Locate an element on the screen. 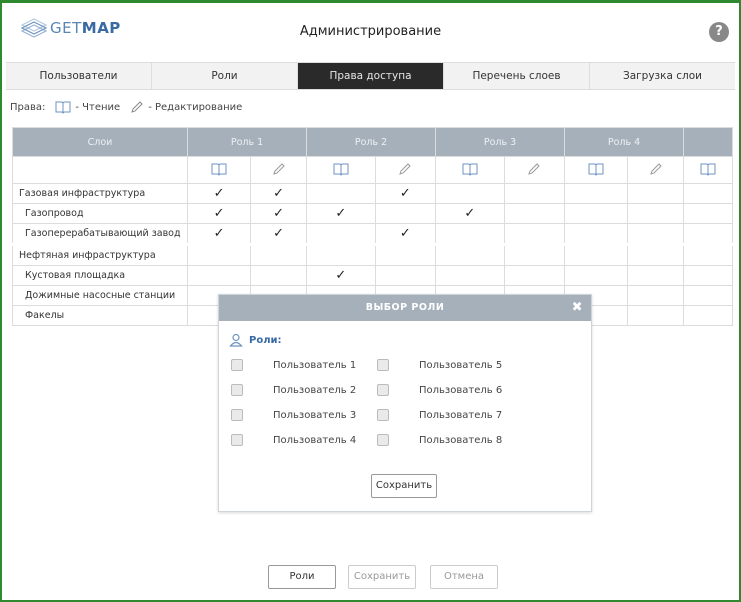 This screenshot has height=602, width=741. role-column-header-overflow is located at coordinates (708, 142).